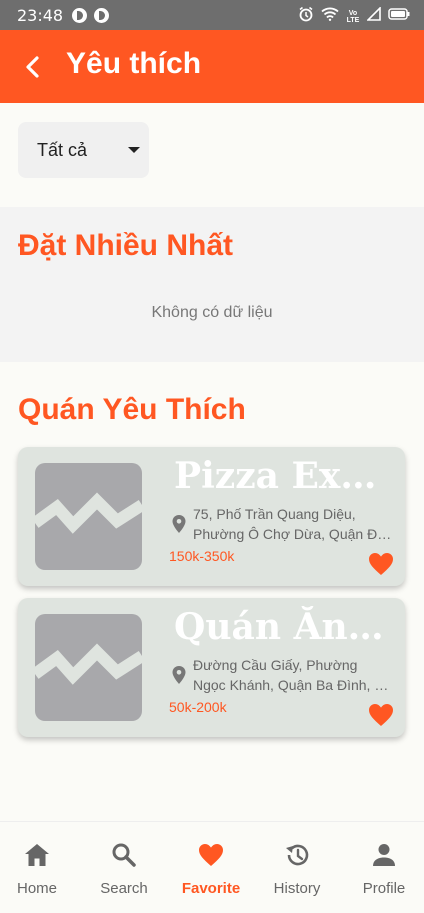  I want to click on nav-label: Profile, so click(384, 888).